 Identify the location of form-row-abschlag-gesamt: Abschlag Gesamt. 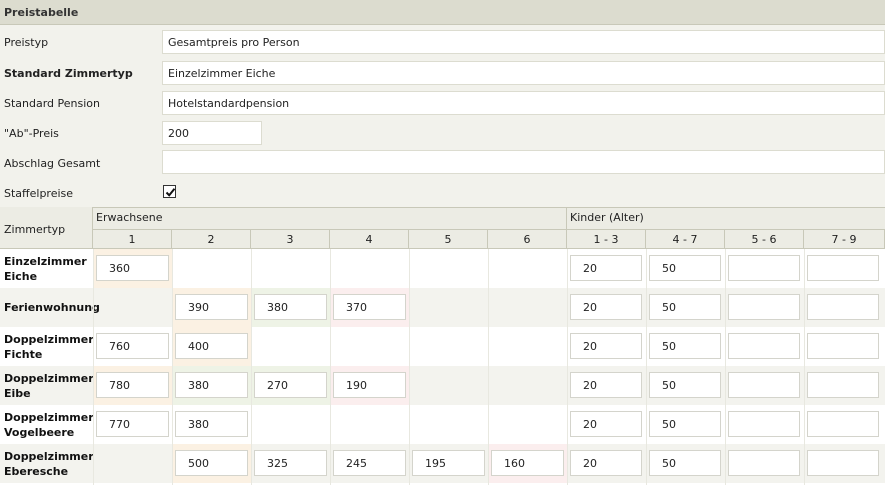
(442, 163).